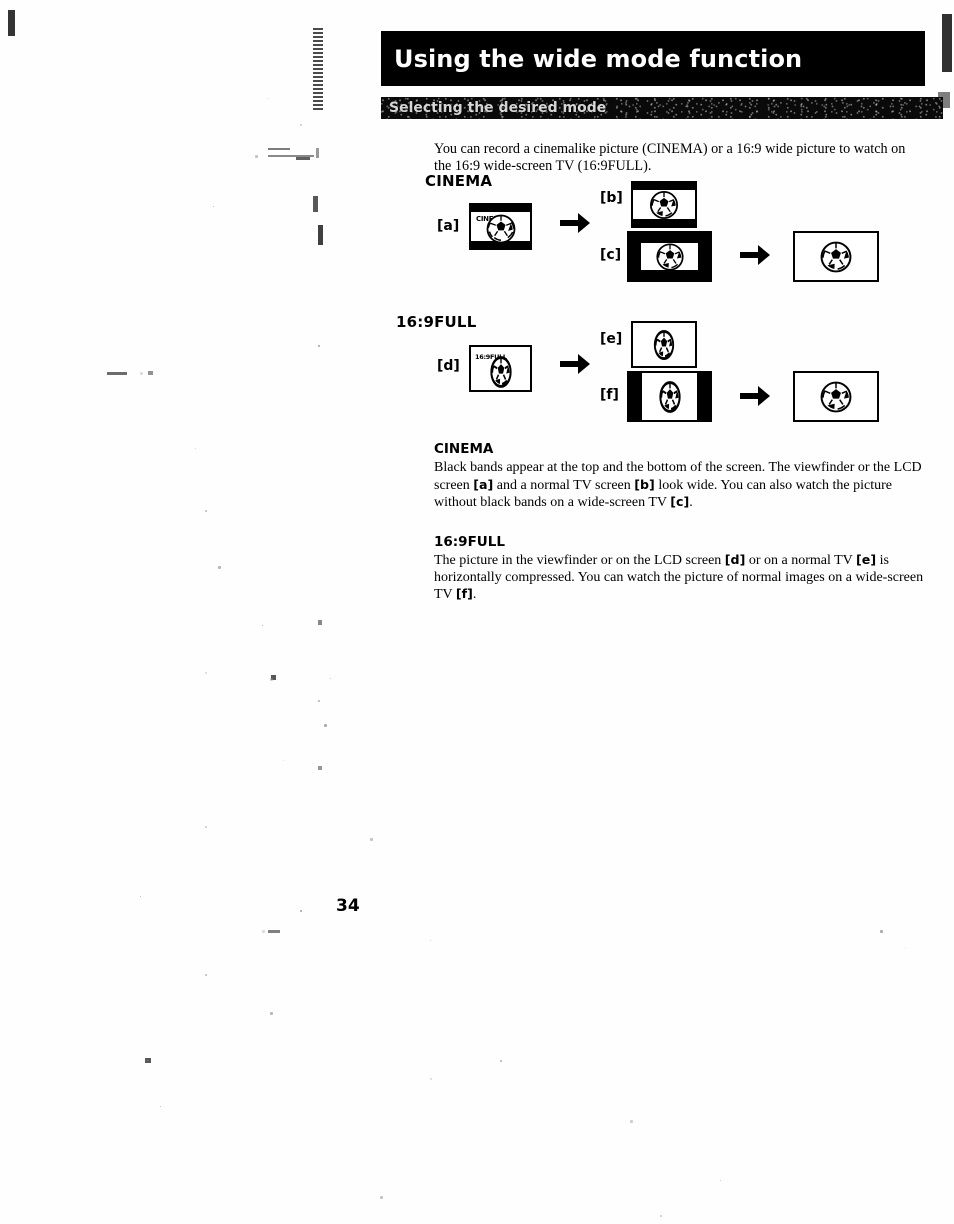 The width and height of the screenshot is (954, 1224). I want to click on viewfinder-screen-cinema: CINEMA, so click(500, 226).